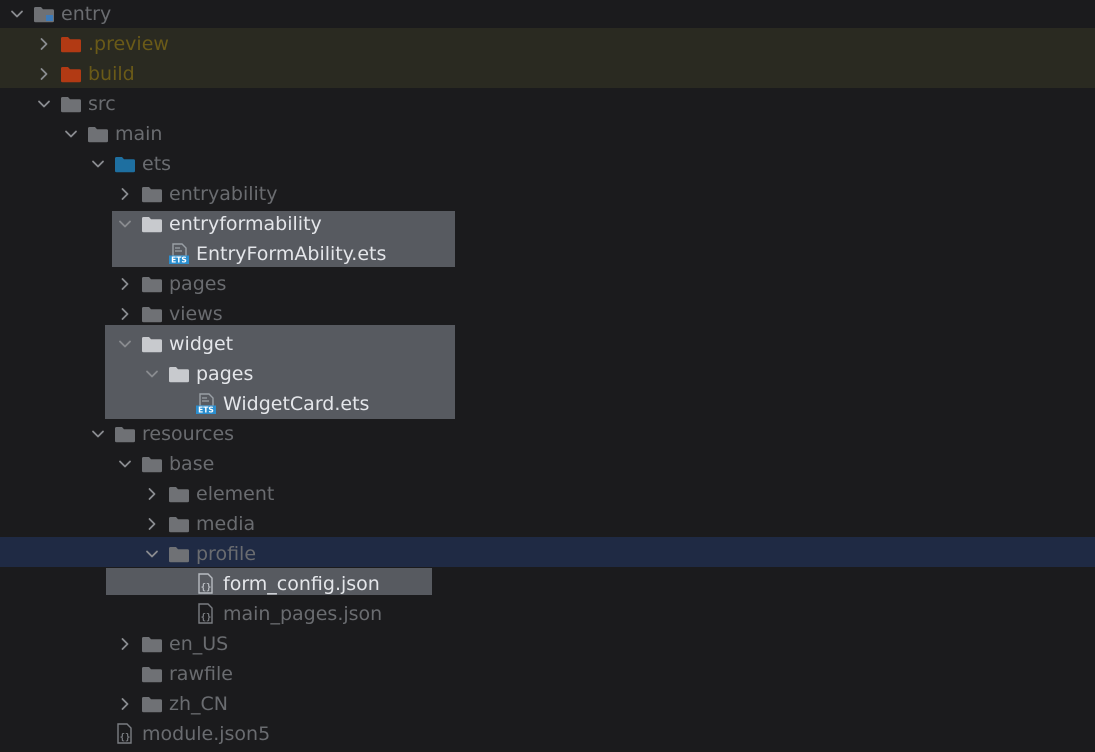  I want to click on tree-row: entry, so click(547, 14).